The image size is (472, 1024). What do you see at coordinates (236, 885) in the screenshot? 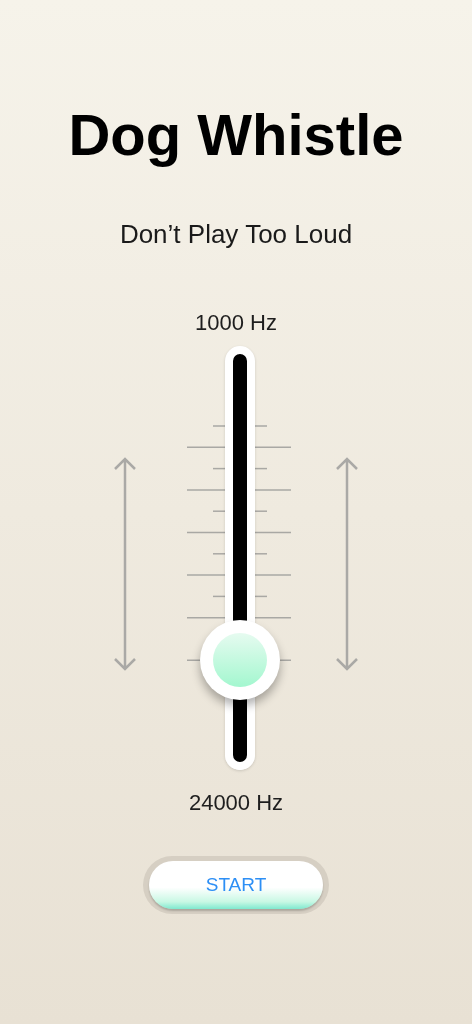
I see `start-button: START` at bounding box center [236, 885].